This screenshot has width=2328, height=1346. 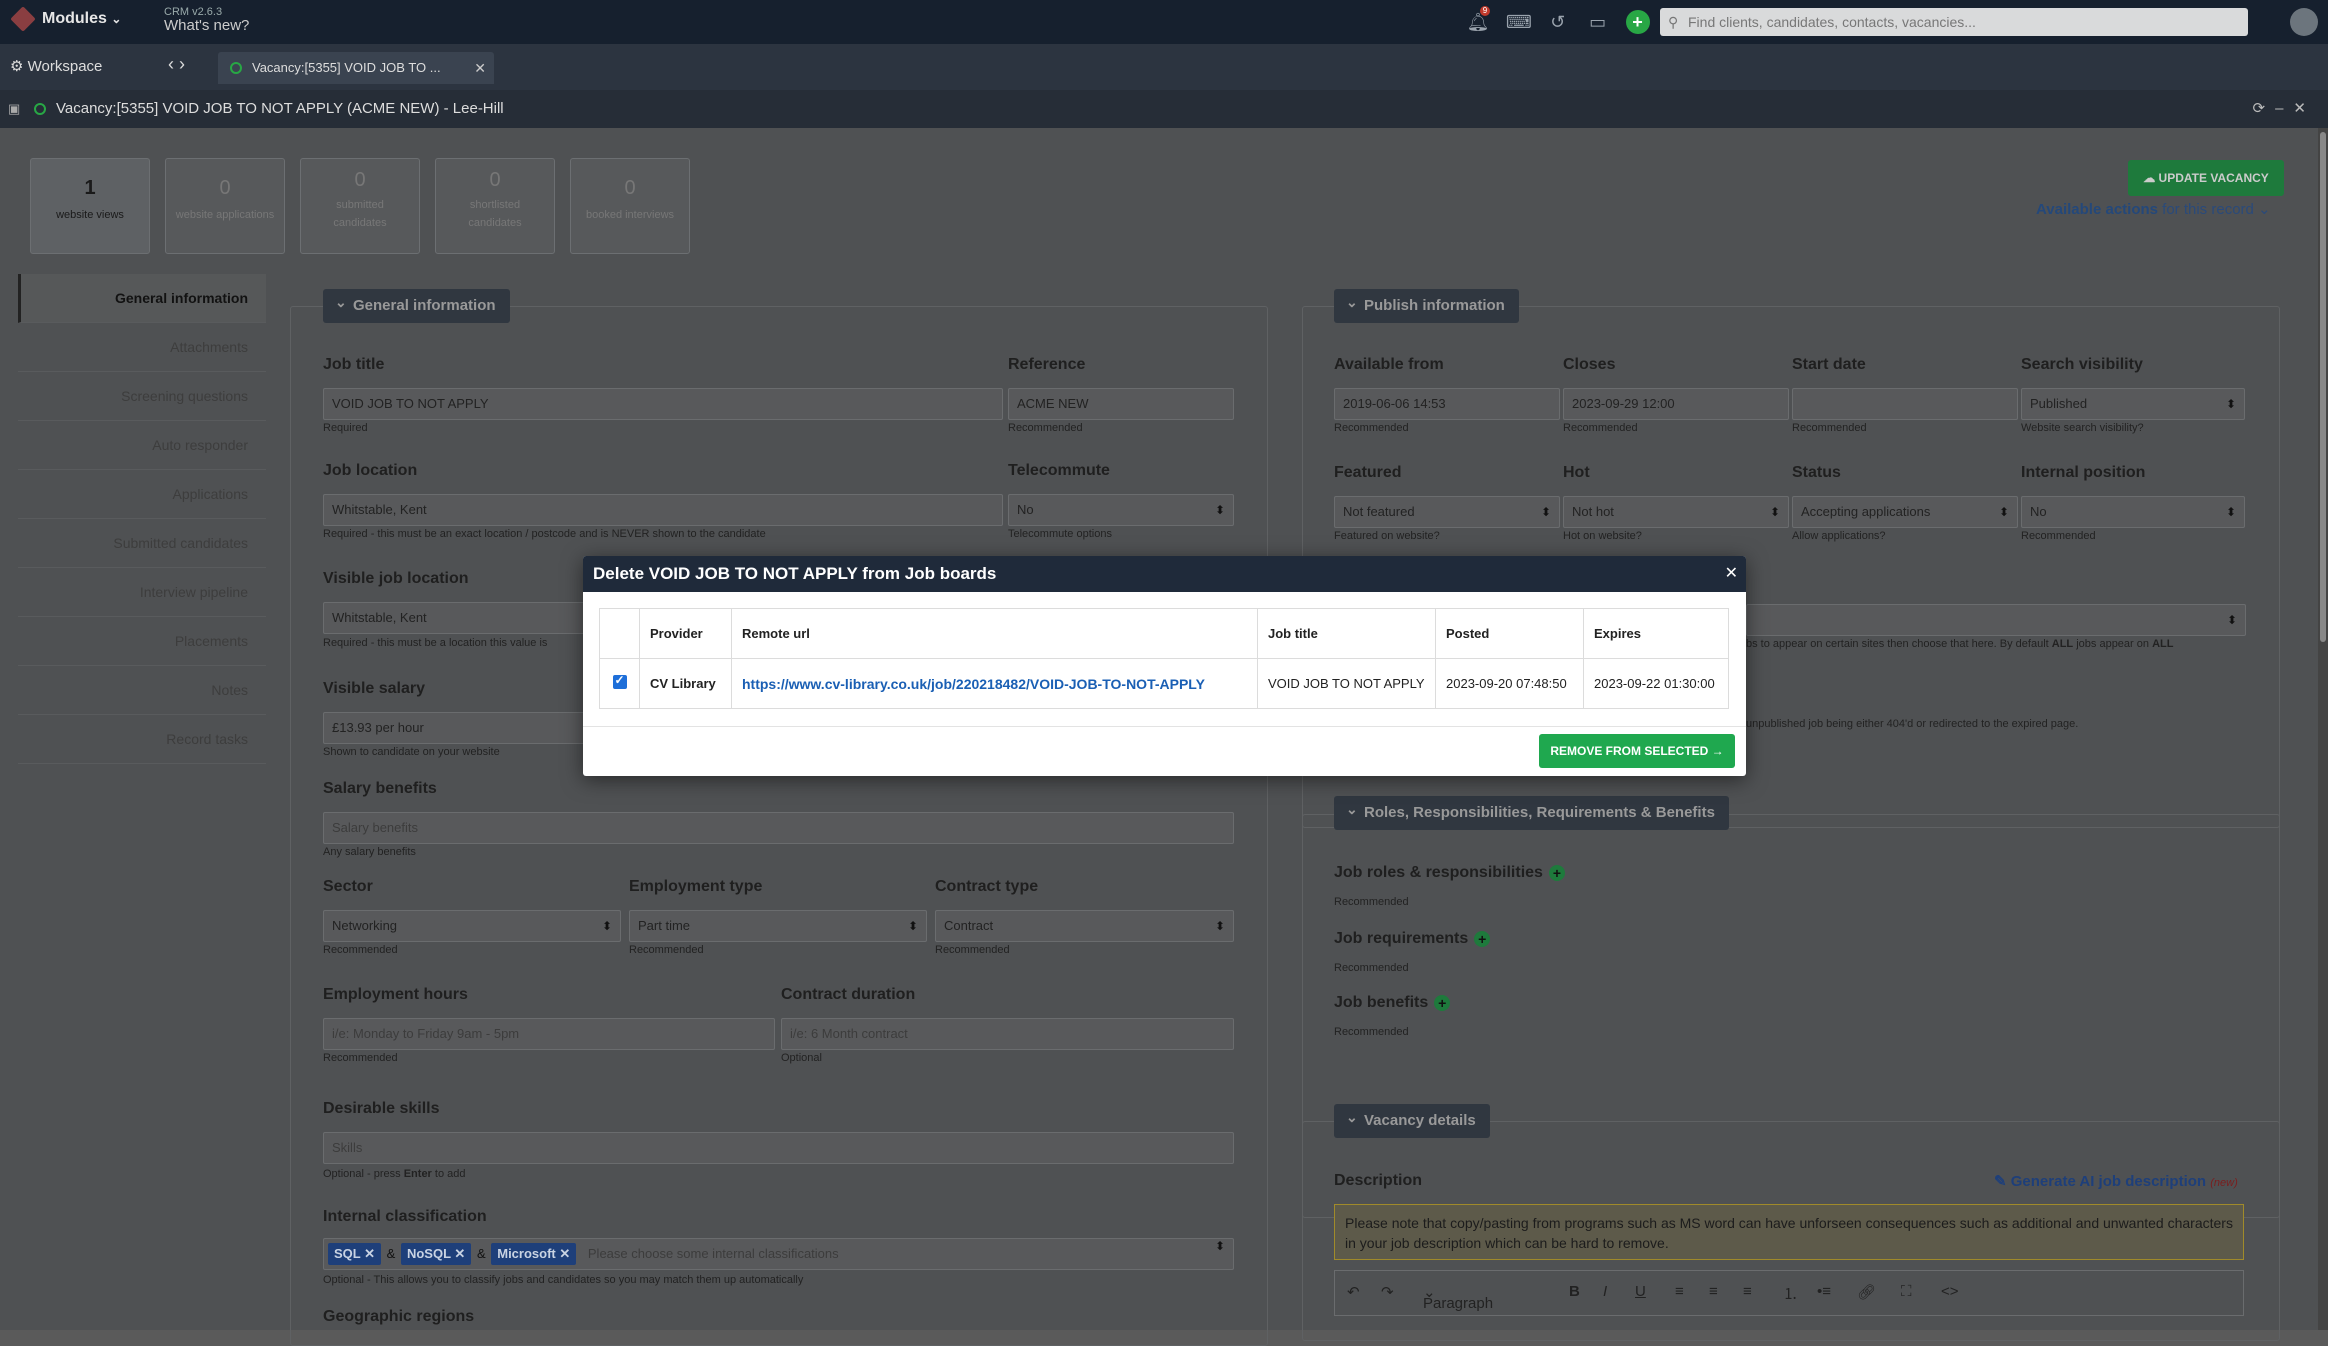 What do you see at coordinates (65, 19) in the screenshot?
I see `modules-menu: Modules ⌄` at bounding box center [65, 19].